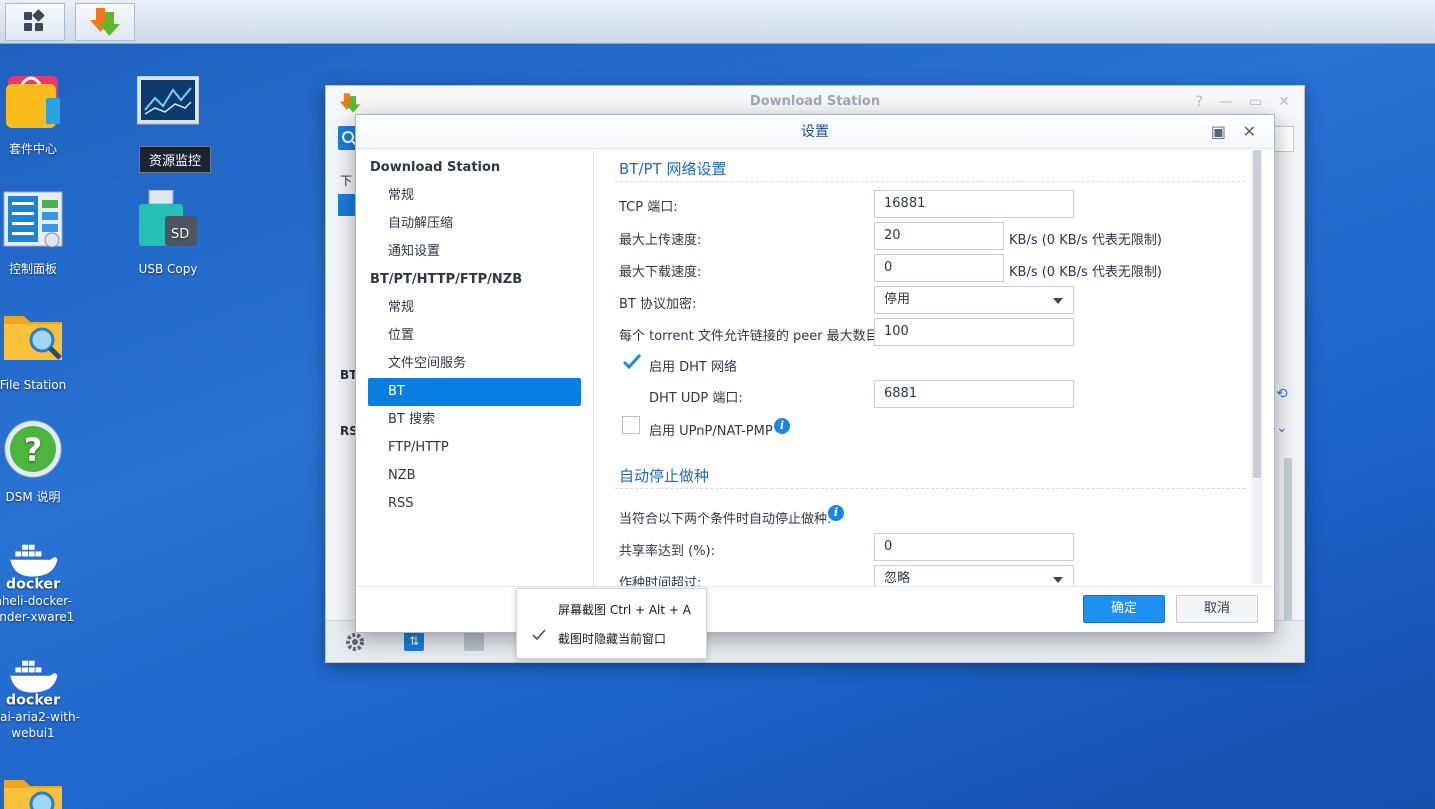  What do you see at coordinates (414, 641) in the screenshot?
I see `transfer-icon: ⇅` at bounding box center [414, 641].